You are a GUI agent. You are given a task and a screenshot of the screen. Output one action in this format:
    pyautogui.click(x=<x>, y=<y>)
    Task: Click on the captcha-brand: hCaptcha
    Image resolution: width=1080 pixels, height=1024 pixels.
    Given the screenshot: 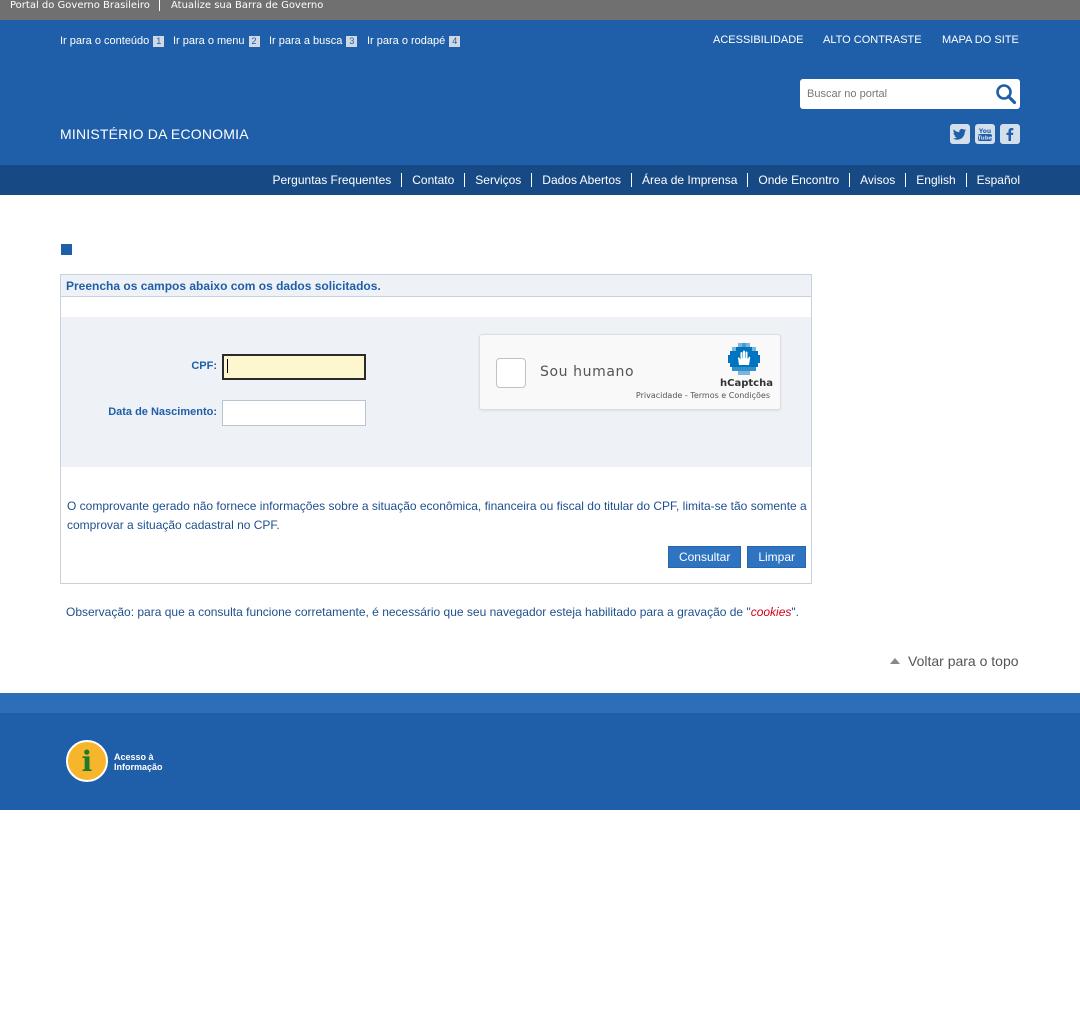 What is the action you would take?
    pyautogui.click(x=746, y=383)
    